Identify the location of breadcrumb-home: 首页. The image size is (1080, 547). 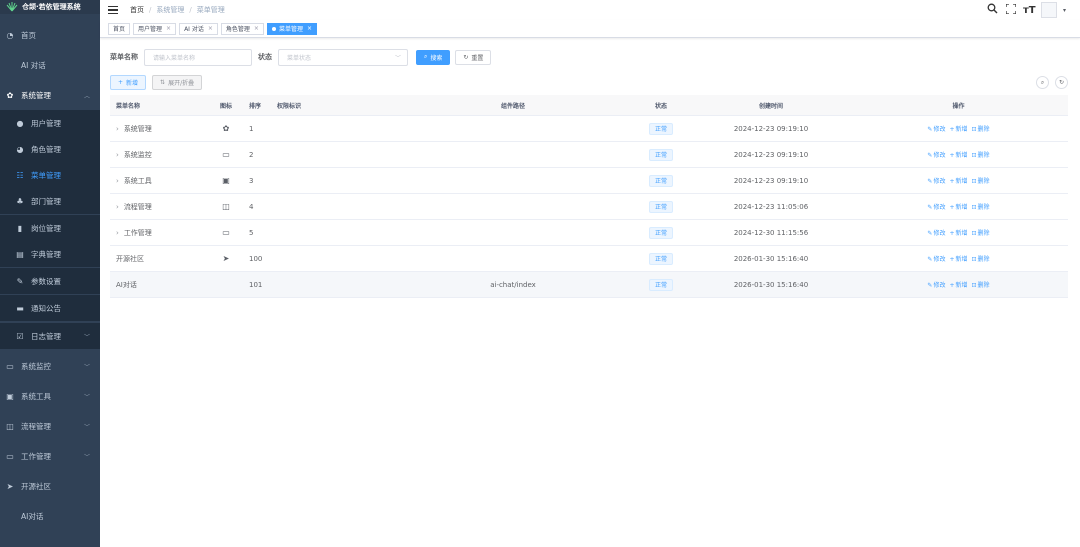
(137, 10).